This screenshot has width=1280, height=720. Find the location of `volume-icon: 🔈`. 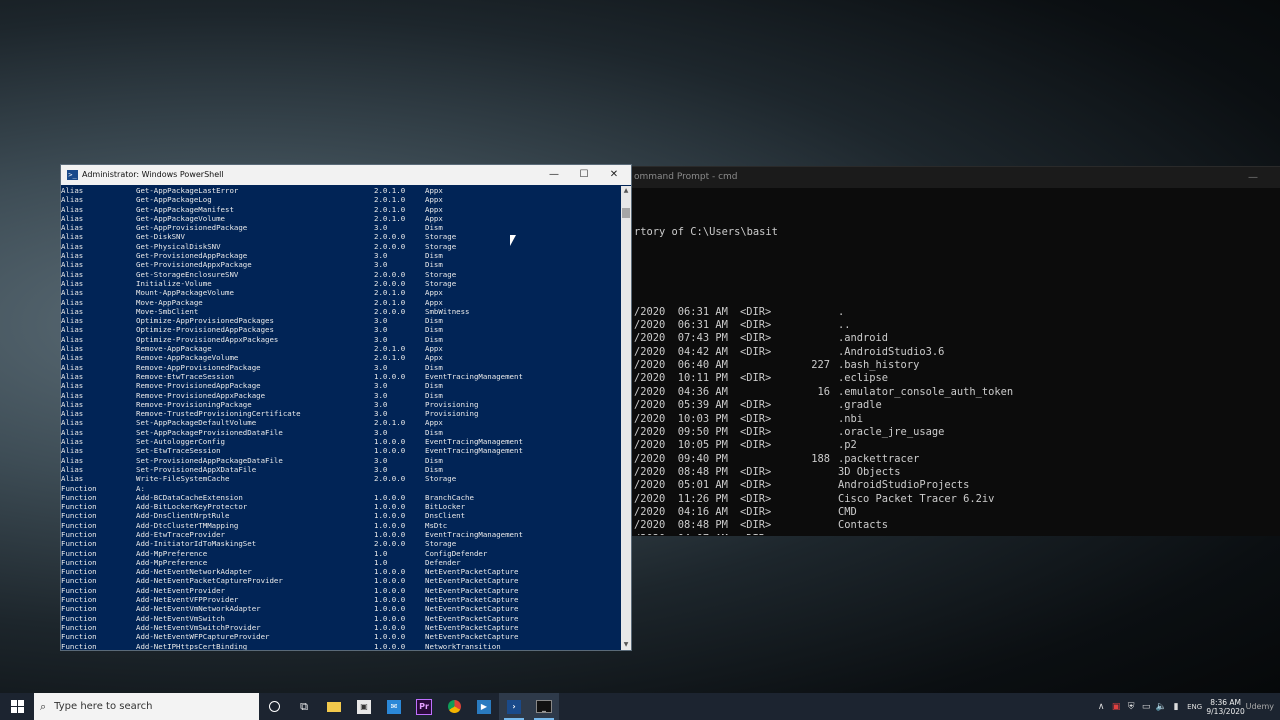

volume-icon: 🔈 is located at coordinates (1161, 707).